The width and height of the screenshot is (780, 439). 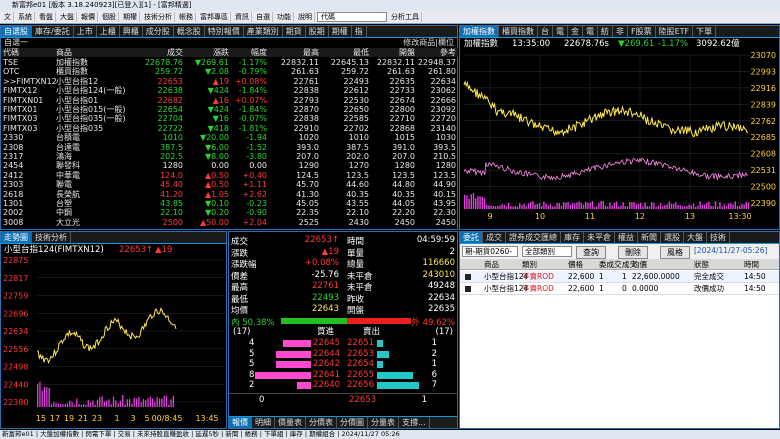 What do you see at coordinates (434, 385) in the screenshot?
I see `book-aq: 7` at bounding box center [434, 385].